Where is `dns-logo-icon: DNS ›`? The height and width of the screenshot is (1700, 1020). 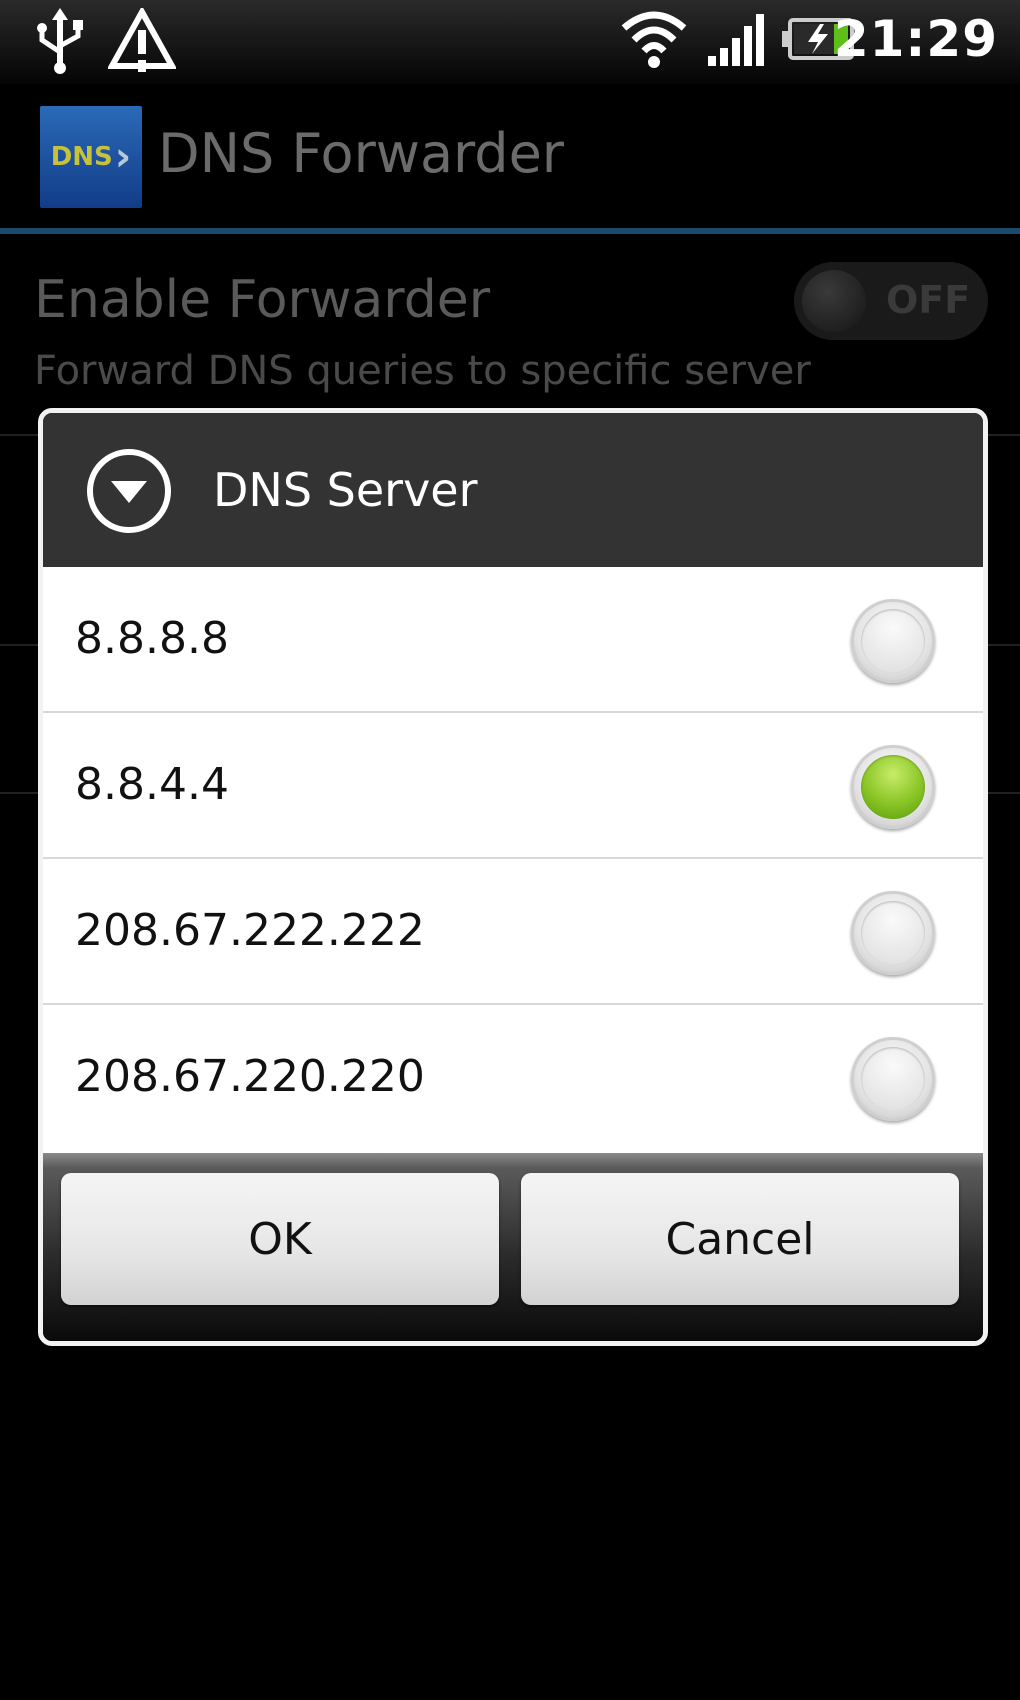
dns-logo-icon: DNS › is located at coordinates (91, 157).